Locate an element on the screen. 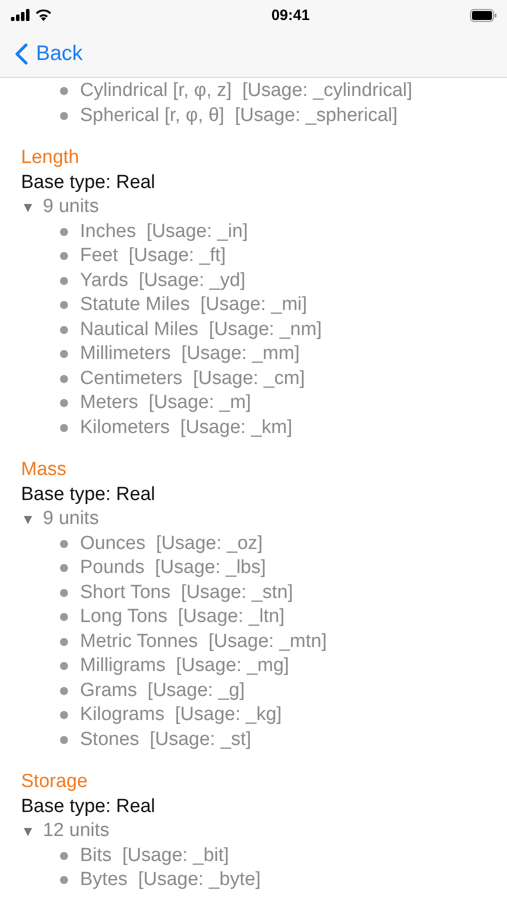  unit-category-title: Length is located at coordinates (50, 158).